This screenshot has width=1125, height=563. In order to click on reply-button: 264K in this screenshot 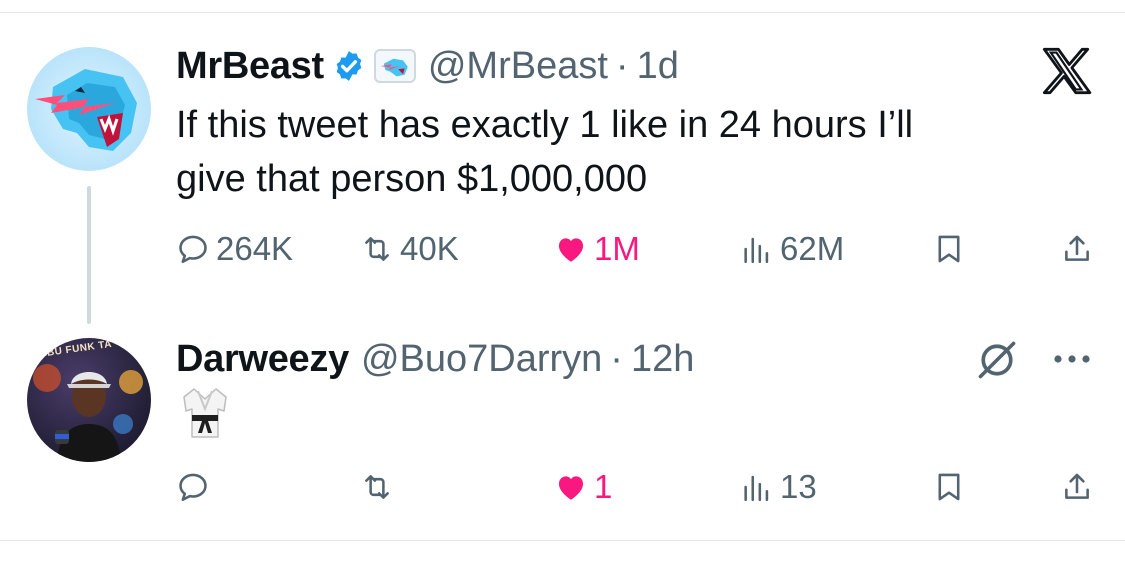, I will do `click(234, 249)`.